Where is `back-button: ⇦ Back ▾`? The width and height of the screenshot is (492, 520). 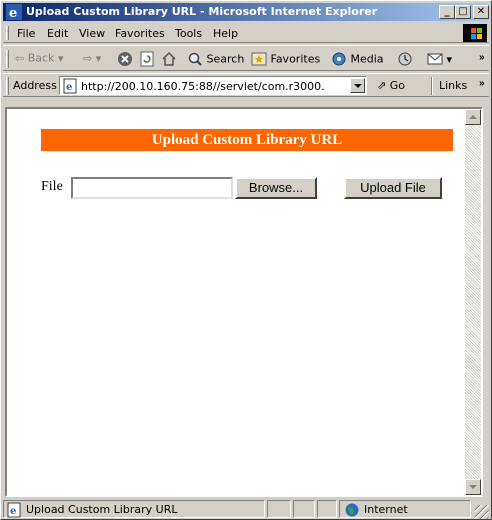 back-button: ⇦ Back ▾ is located at coordinates (39, 59).